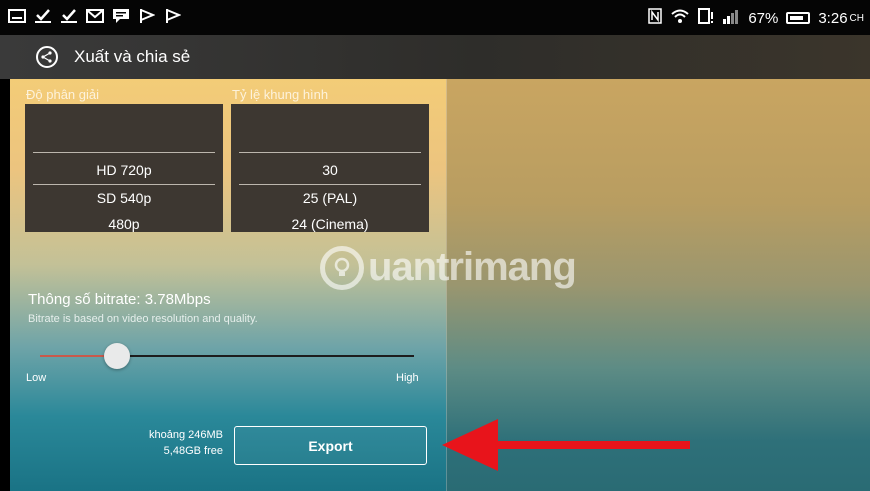  I want to click on bitrate-slider-thumb, so click(117, 356).